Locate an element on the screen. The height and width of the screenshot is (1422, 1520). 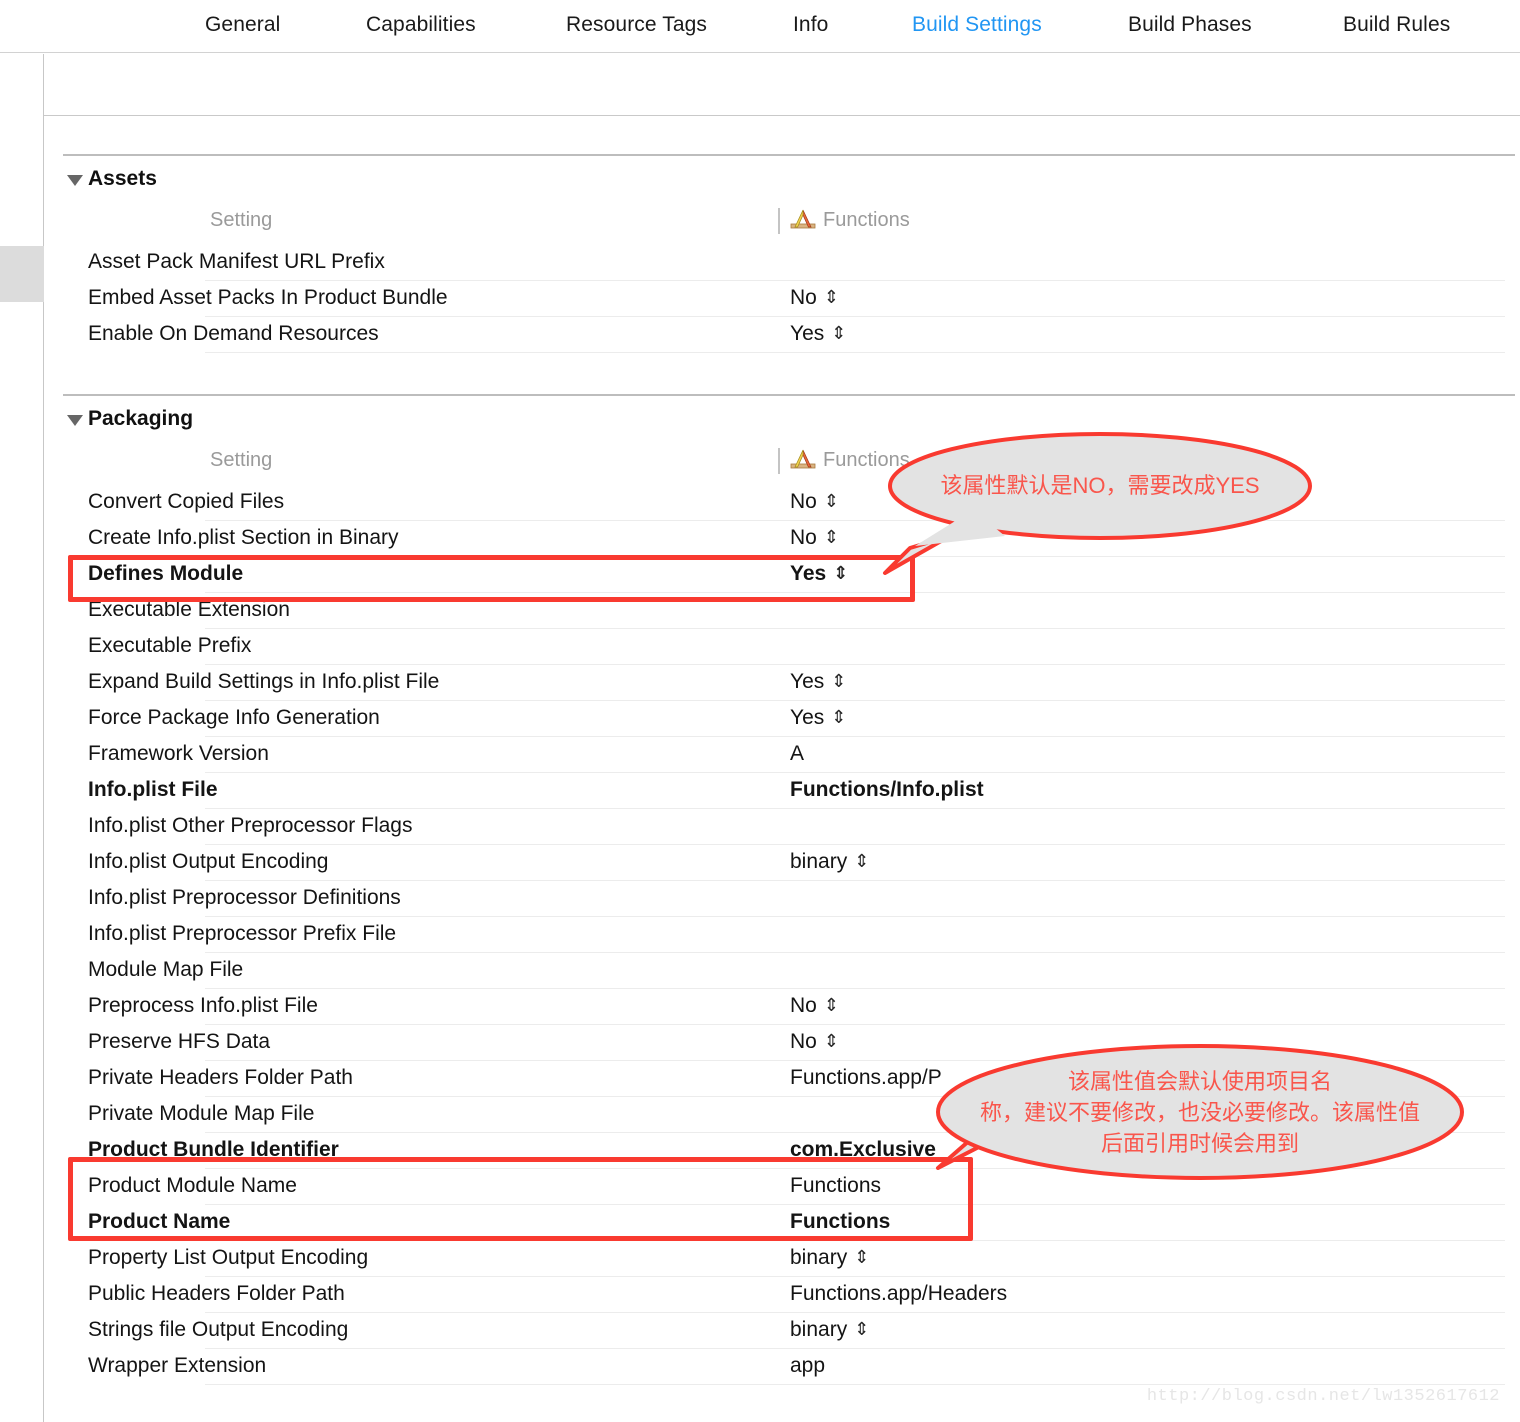
setting-name: Asset Pack Manifest URL Prefix is located at coordinates (236, 261).